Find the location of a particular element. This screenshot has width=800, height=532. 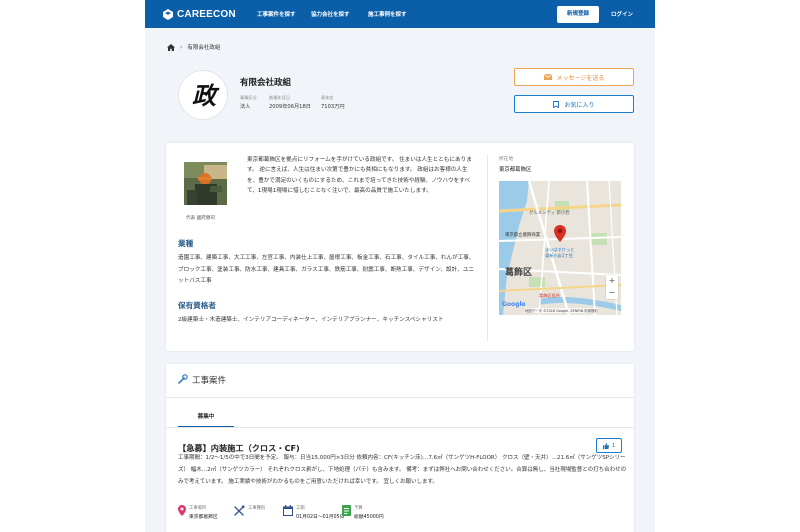

map-zoom-in-button: + is located at coordinates (612, 281).